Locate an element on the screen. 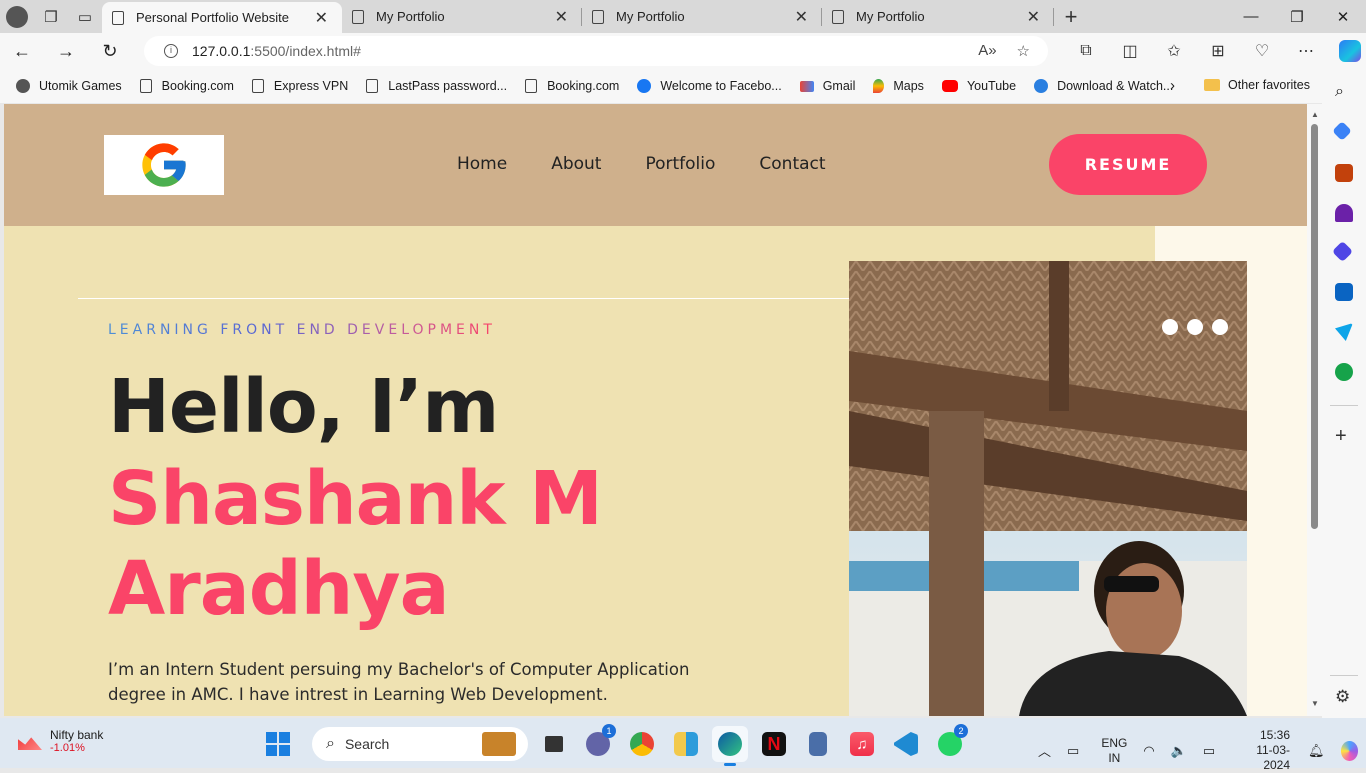 This screenshot has width=1366, height=773. split-screen-icon: ◫ is located at coordinates (1130, 51).